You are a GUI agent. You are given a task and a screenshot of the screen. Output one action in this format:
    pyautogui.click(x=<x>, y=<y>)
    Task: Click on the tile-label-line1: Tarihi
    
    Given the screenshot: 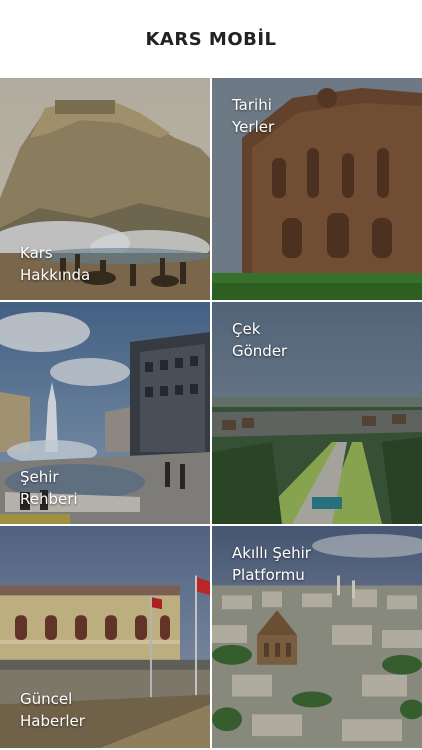 What is the action you would take?
    pyautogui.click(x=252, y=105)
    